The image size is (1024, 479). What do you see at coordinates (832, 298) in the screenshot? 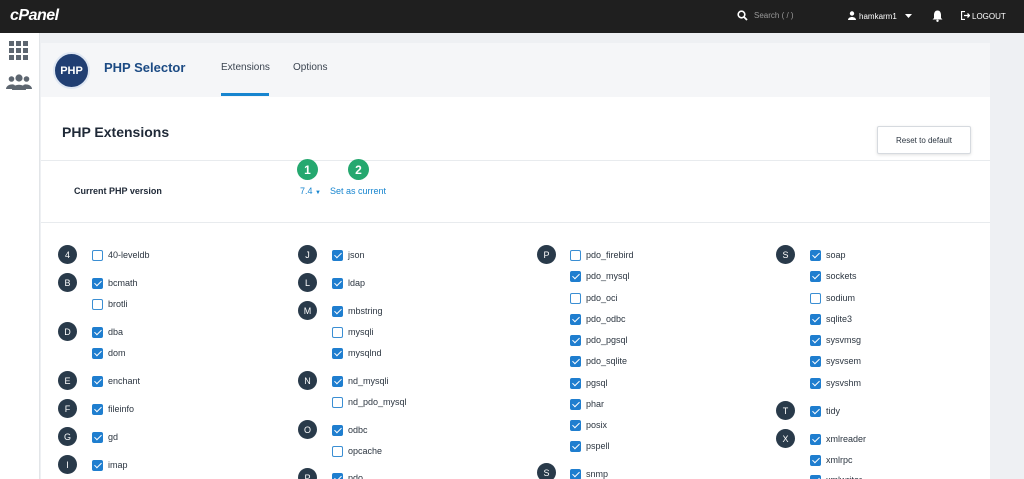
I see `extension-item: sodium` at bounding box center [832, 298].